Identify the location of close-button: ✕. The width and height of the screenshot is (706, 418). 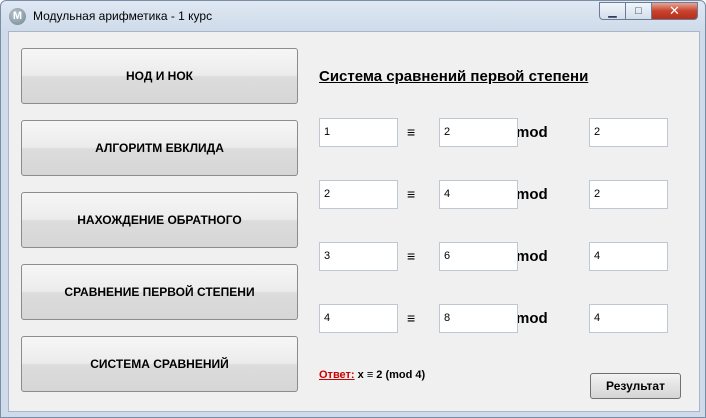
(675, 11).